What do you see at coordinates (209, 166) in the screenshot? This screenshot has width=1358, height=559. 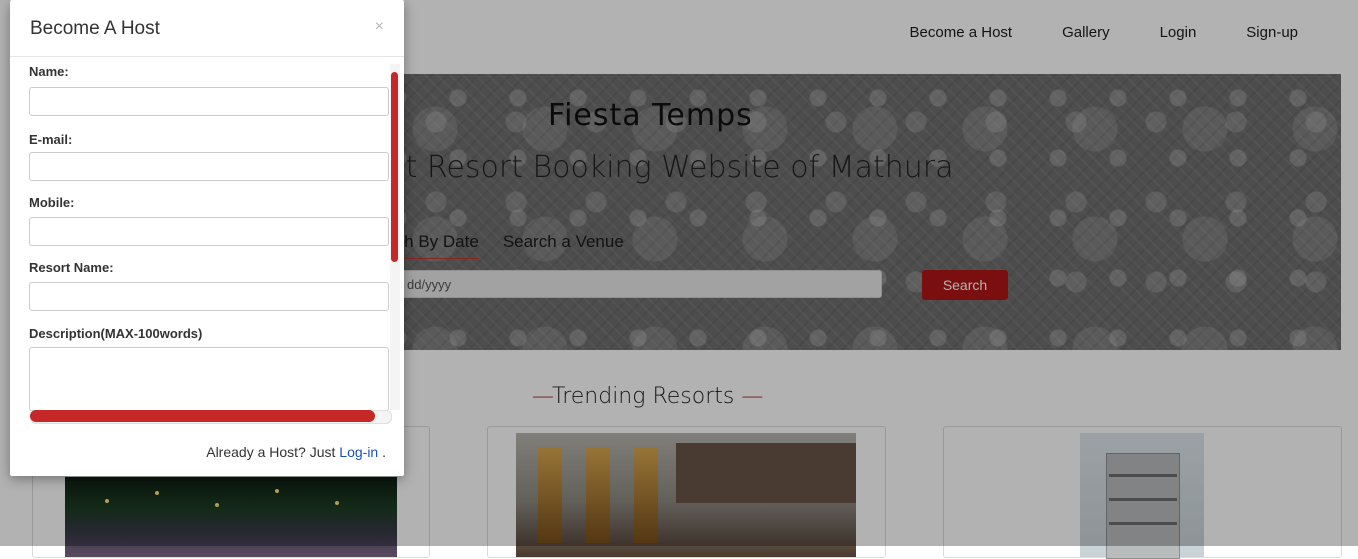 I see `email-field` at bounding box center [209, 166].